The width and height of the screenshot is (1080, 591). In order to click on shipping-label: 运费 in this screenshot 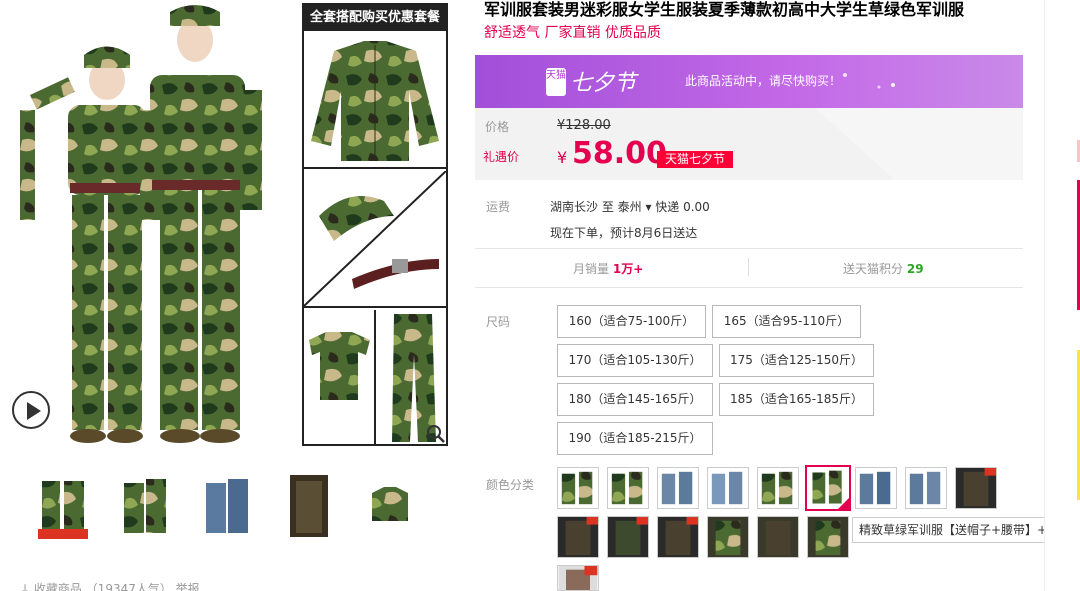, I will do `click(498, 207)`.